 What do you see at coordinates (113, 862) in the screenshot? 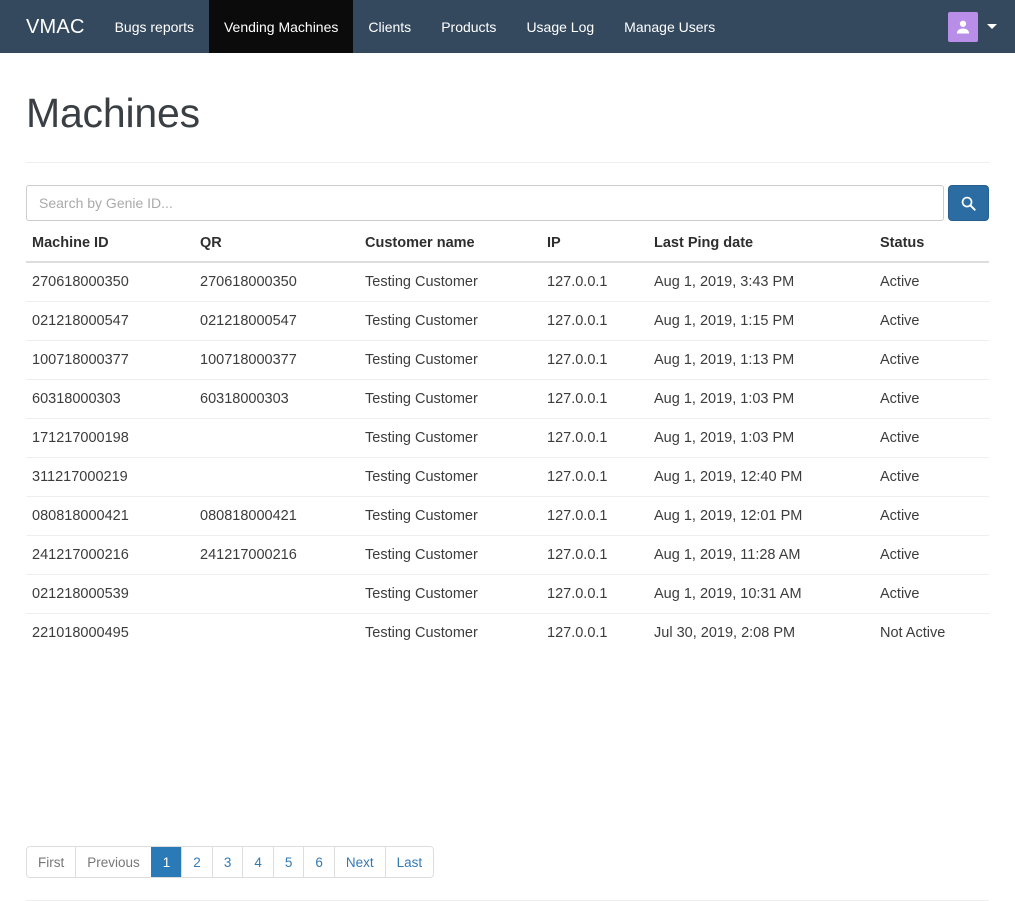
I see `pagination-previous: Previous` at bounding box center [113, 862].